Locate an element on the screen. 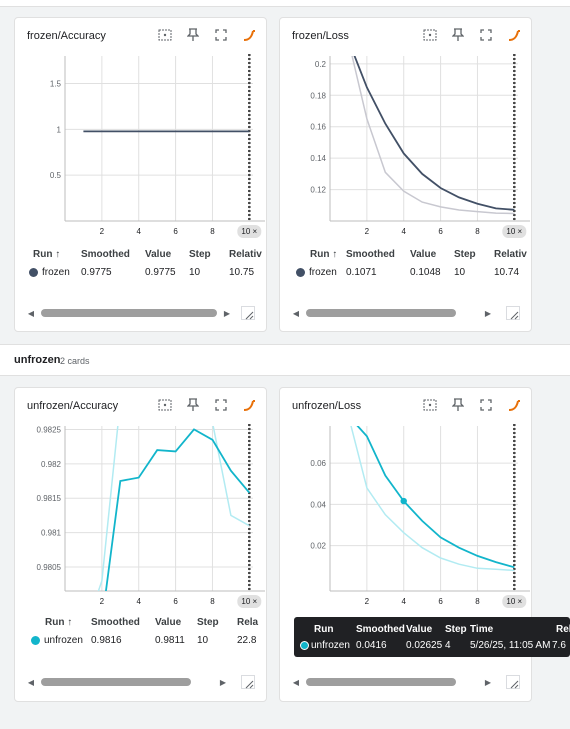 This screenshot has height=729, width=570. tooltip-smoothed: 0.0416 is located at coordinates (371, 645).